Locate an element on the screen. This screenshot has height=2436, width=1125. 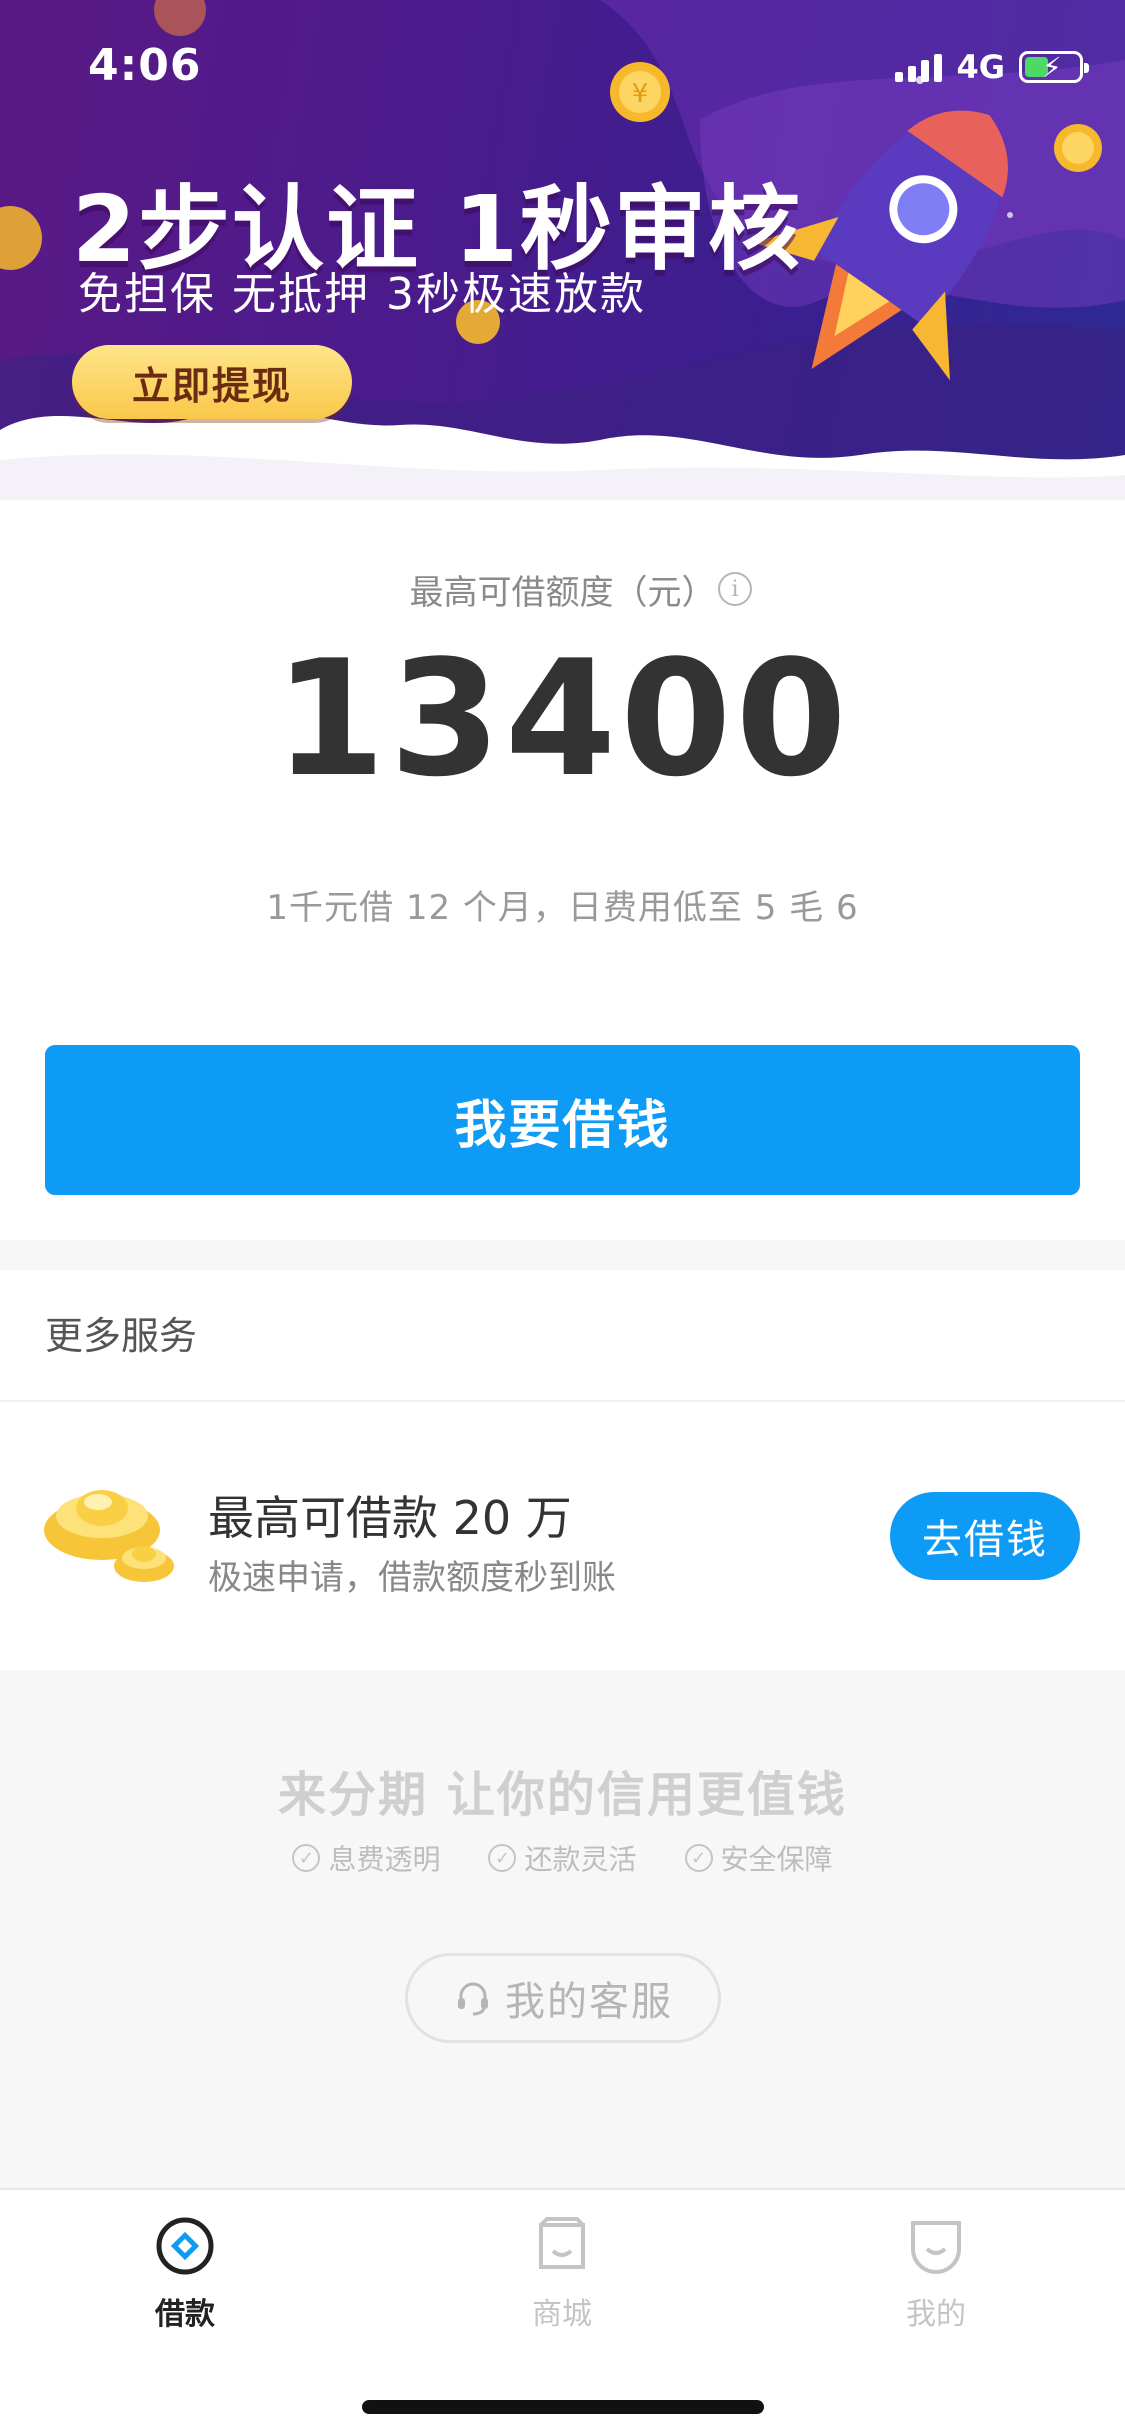
feature-list: ✓ 息费透明 ✓ 还款灵活 ✓ 安全保障 is located at coordinates (562, 1858).